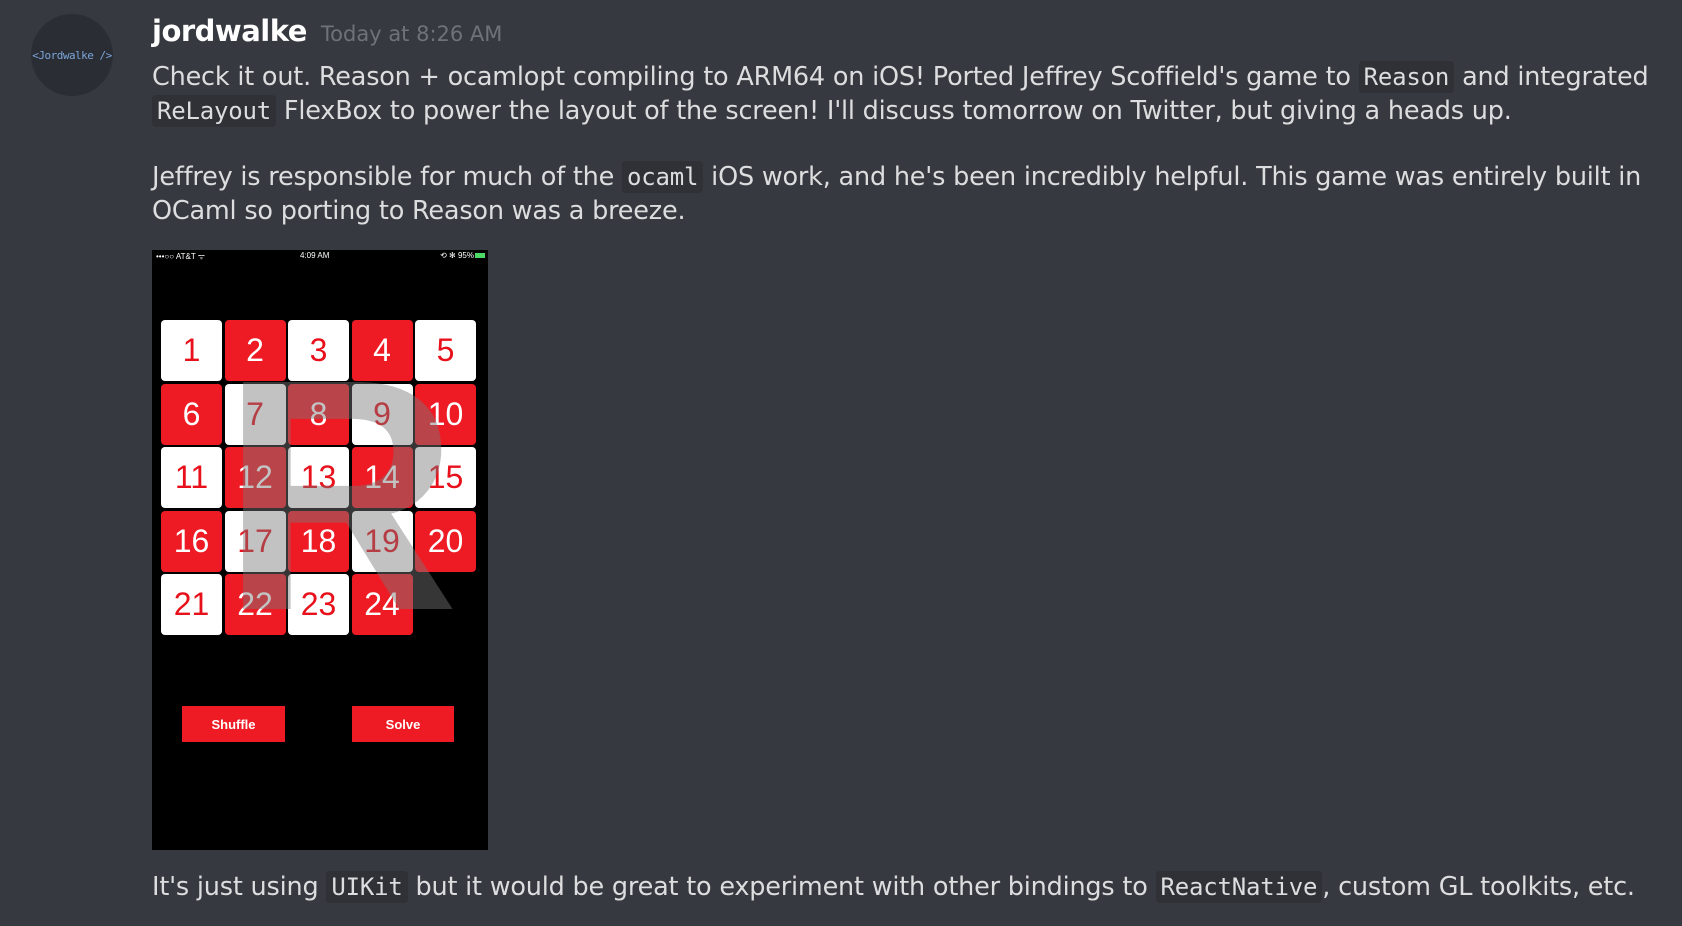 This screenshot has height=926, width=1682. What do you see at coordinates (1239, 887) in the screenshot?
I see `inline-code-reactnative: ReactNative` at bounding box center [1239, 887].